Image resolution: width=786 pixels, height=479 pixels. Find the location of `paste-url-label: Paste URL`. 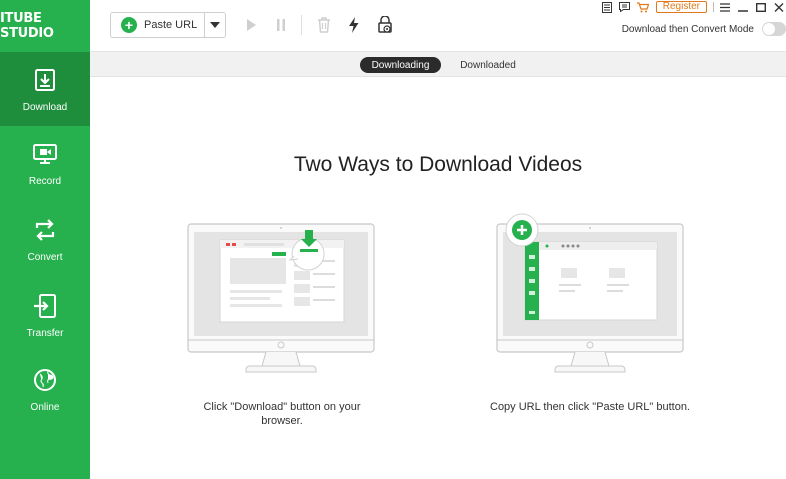

paste-url-label: Paste URL is located at coordinates (171, 25).